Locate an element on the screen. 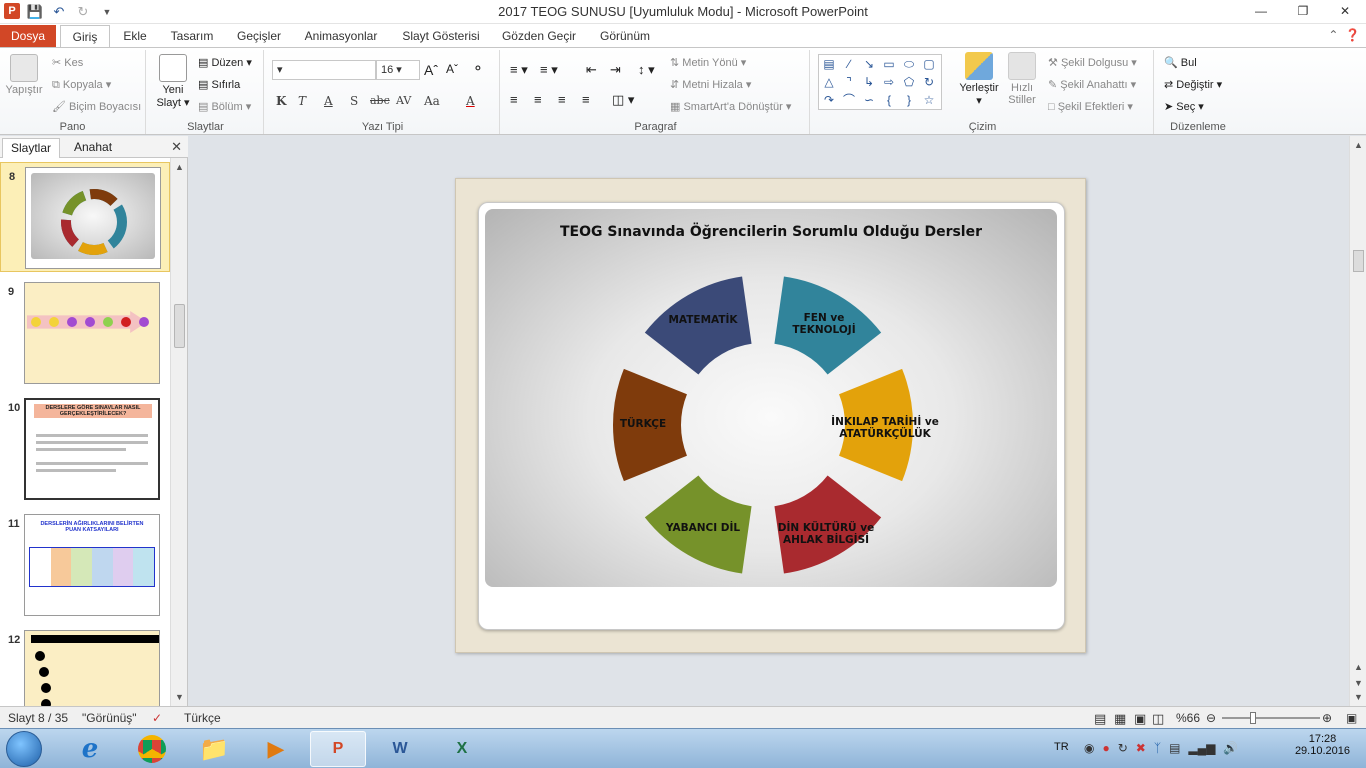 The width and height of the screenshot is (1366, 768). editor-scroll-down-icon: ▼ is located at coordinates (1358, 697).